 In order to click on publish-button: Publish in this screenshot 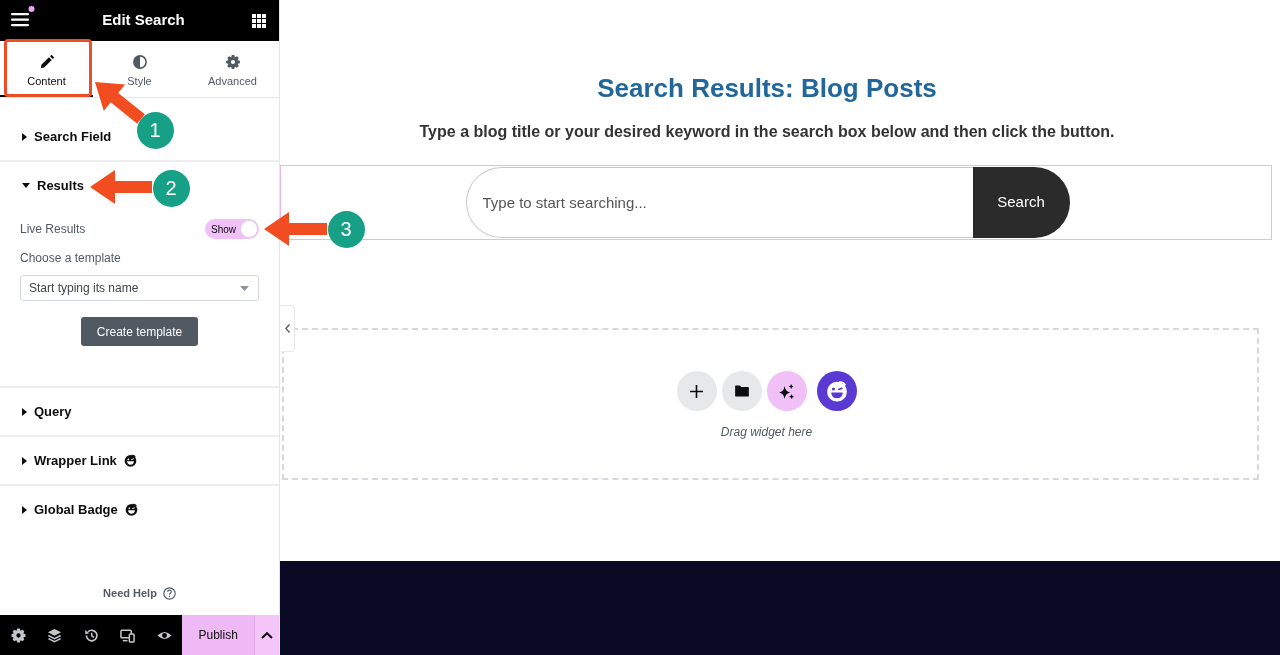, I will do `click(218, 635)`.